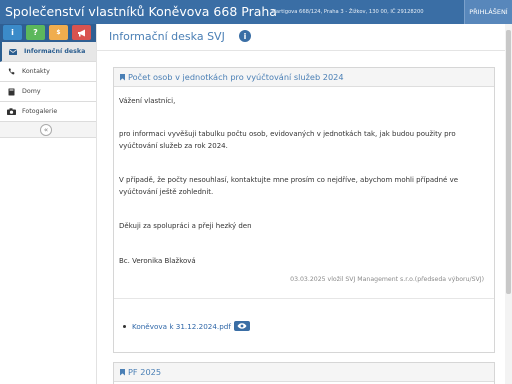 This screenshot has height=384, width=512. Describe the element at coordinates (58, 32) in the screenshot. I see `dollar-icon: $` at that location.